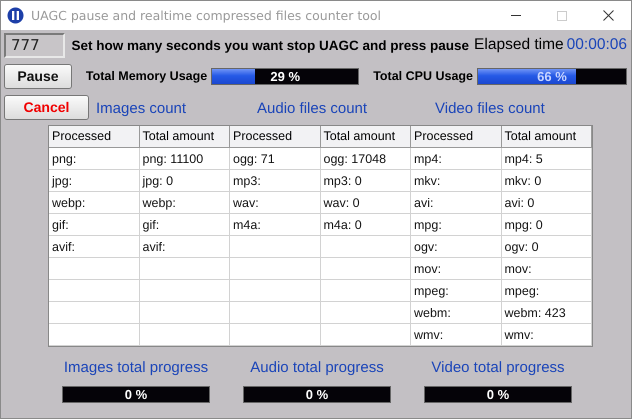 The height and width of the screenshot is (419, 632). I want to click on meter-label: Total CPU Usage, so click(423, 76).